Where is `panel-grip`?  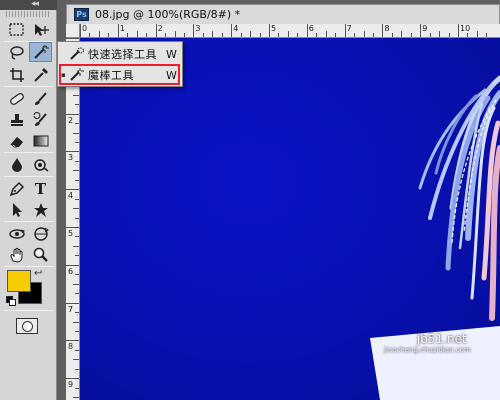 panel-grip is located at coordinates (28, 14).